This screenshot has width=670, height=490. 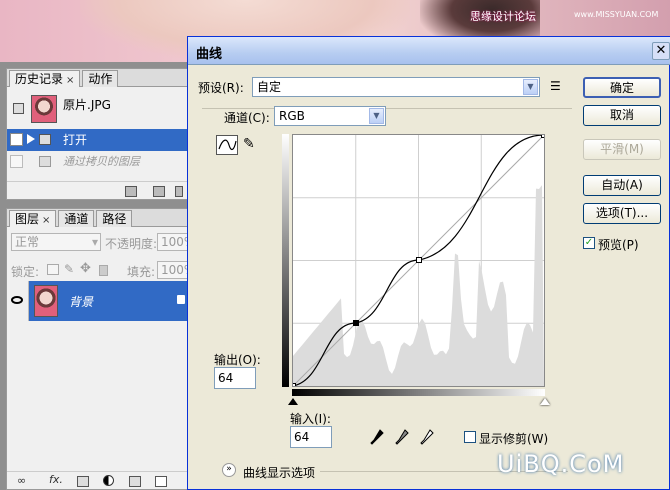 I want to click on history-item-label: 打开, so click(x=75, y=140).